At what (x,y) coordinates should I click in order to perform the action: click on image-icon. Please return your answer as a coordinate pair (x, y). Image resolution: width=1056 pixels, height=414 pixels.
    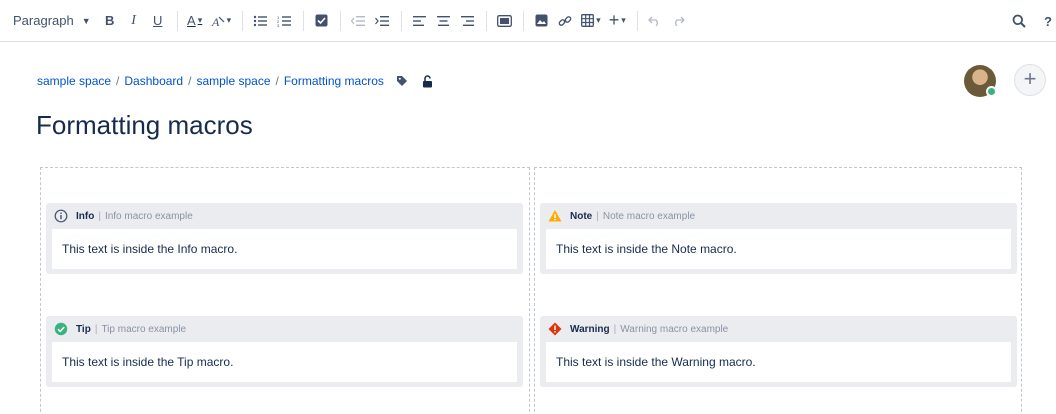
    Looking at the image, I should click on (541, 20).